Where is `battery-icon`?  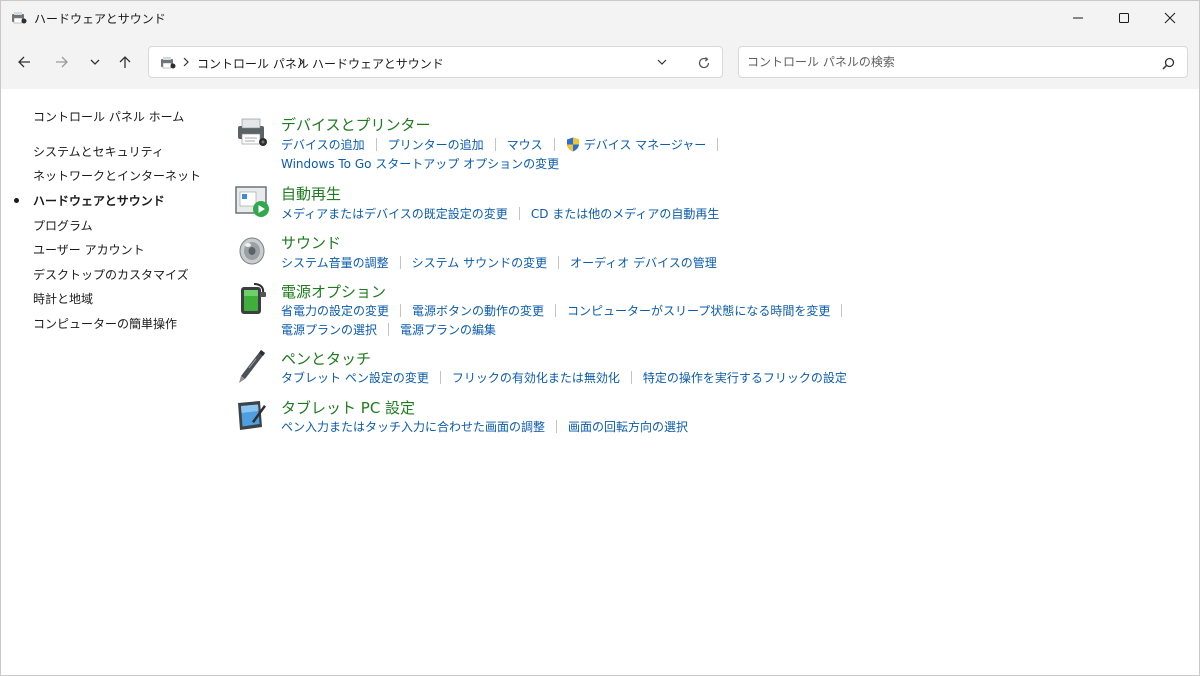
battery-icon is located at coordinates (253, 298).